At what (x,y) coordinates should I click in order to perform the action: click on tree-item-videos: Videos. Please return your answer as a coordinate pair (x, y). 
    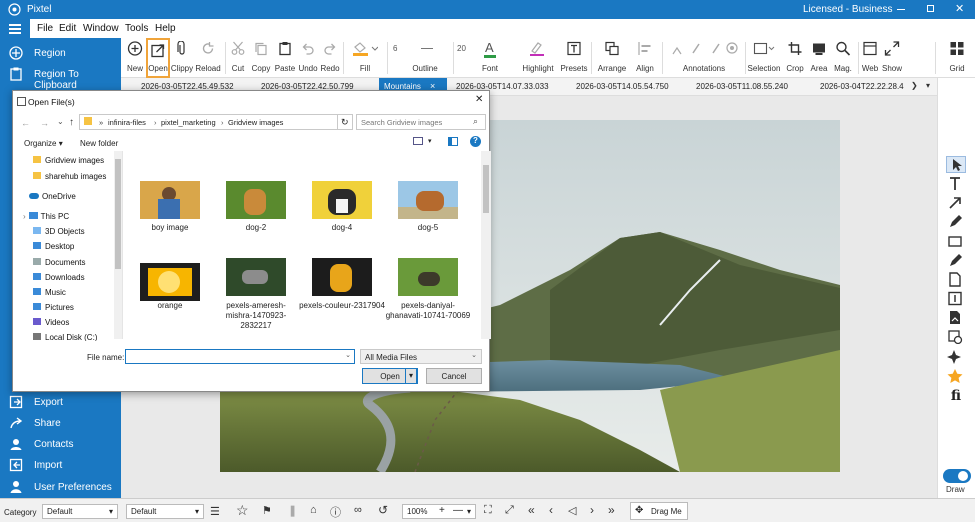
    Looking at the image, I should click on (51, 322).